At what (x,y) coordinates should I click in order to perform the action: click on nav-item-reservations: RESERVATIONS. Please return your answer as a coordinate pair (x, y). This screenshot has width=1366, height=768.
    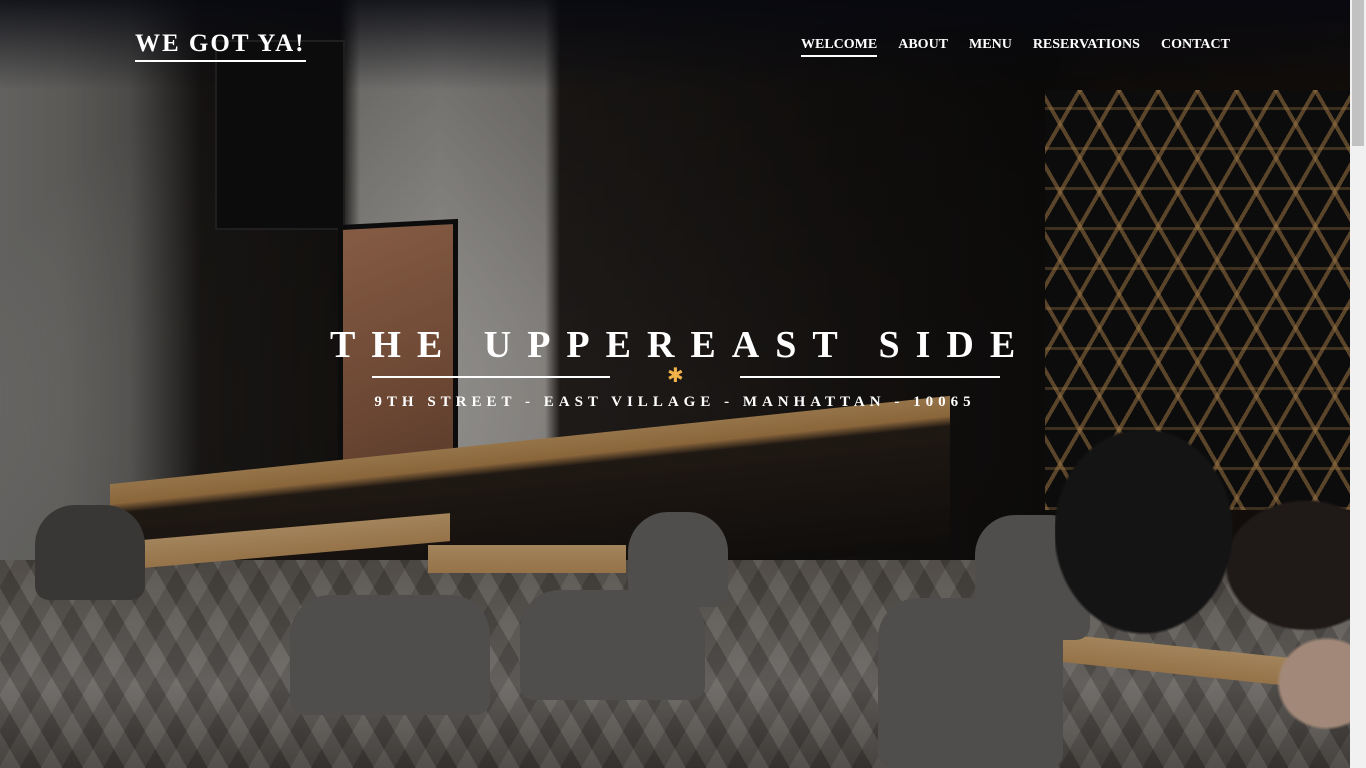
    Looking at the image, I should click on (1086, 47).